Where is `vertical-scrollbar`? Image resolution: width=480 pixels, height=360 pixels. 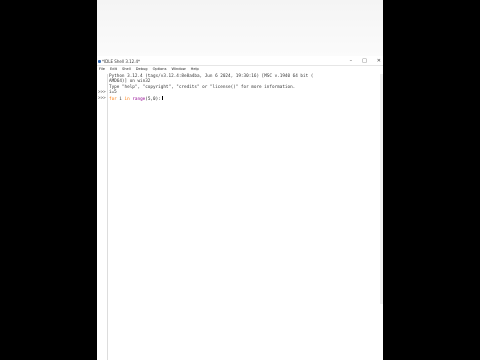
vertical-scrollbar is located at coordinates (381, 189).